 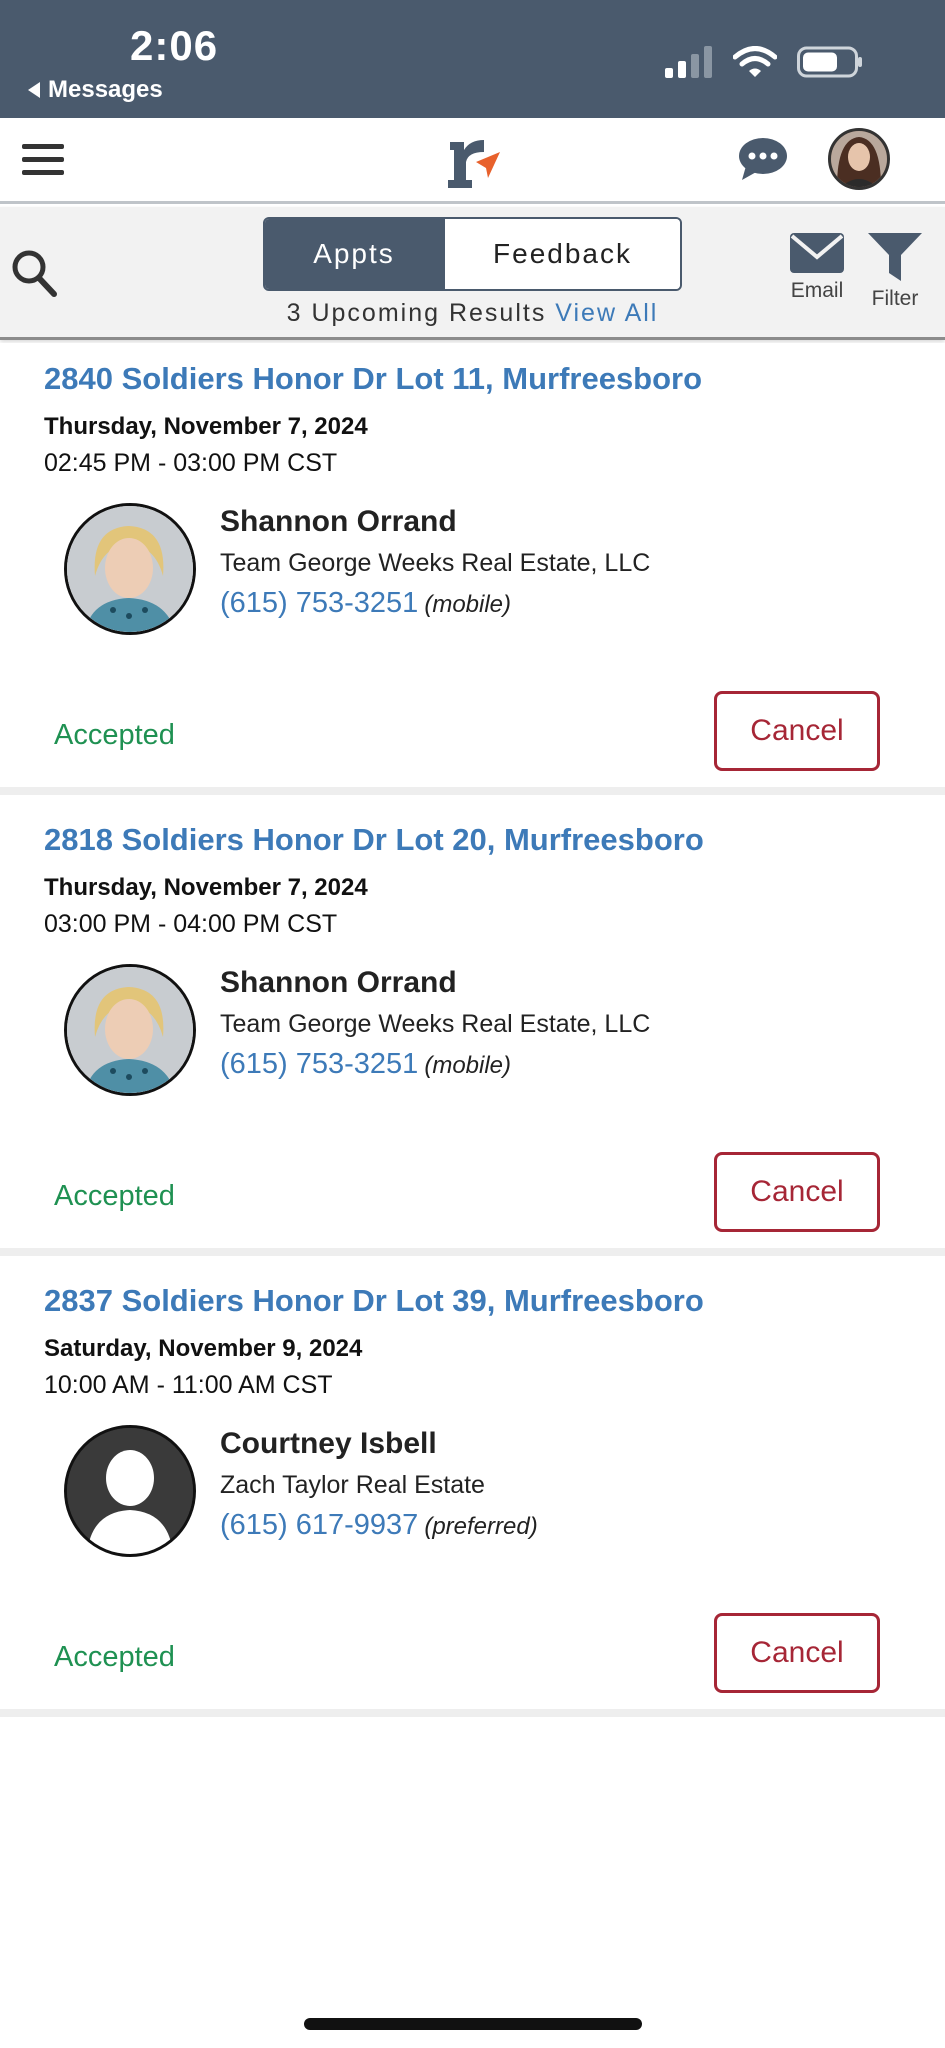 I want to click on signal-icon, so click(x=688, y=62).